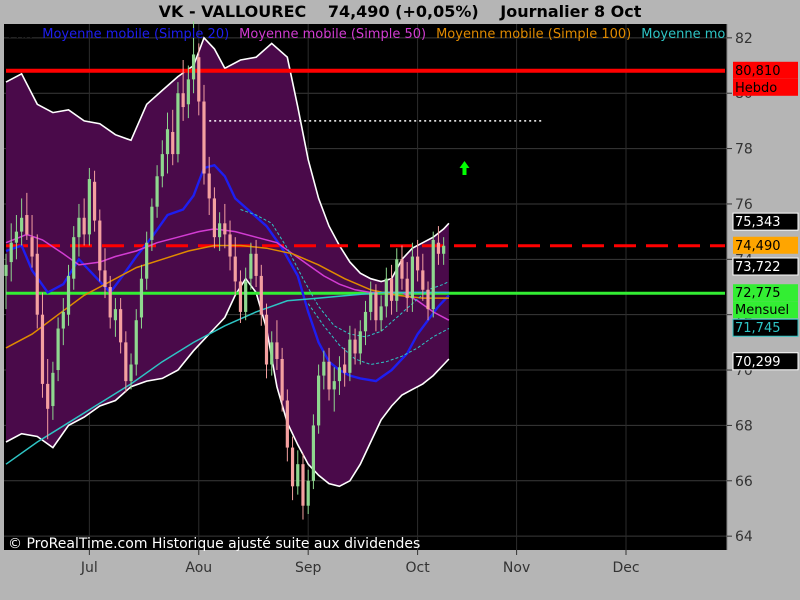 The width and height of the screenshot is (800, 600). What do you see at coordinates (89, 568) in the screenshot?
I see `x-axis-tick-label: Jul` at bounding box center [89, 568].